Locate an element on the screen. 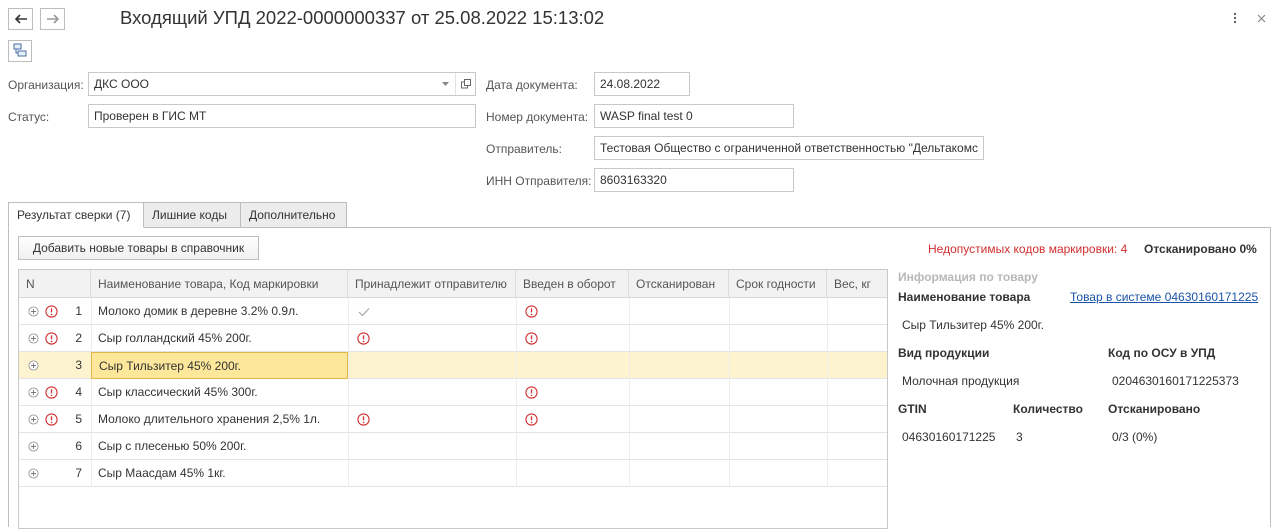 The height and width of the screenshot is (529, 1280). column-header-sender: Принадлежит отправителю is located at coordinates (432, 284).